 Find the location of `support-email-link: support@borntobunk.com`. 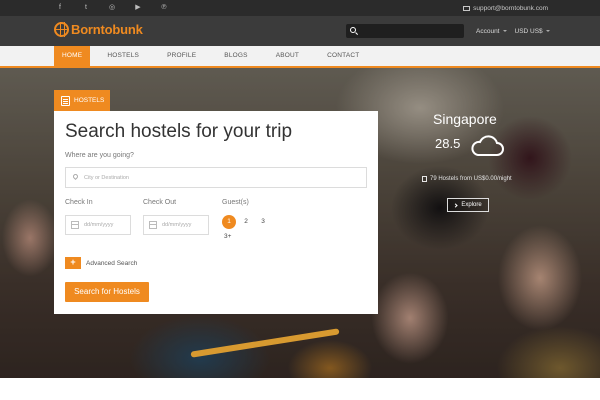

support-email-link: support@borntobunk.com is located at coordinates (505, 8).